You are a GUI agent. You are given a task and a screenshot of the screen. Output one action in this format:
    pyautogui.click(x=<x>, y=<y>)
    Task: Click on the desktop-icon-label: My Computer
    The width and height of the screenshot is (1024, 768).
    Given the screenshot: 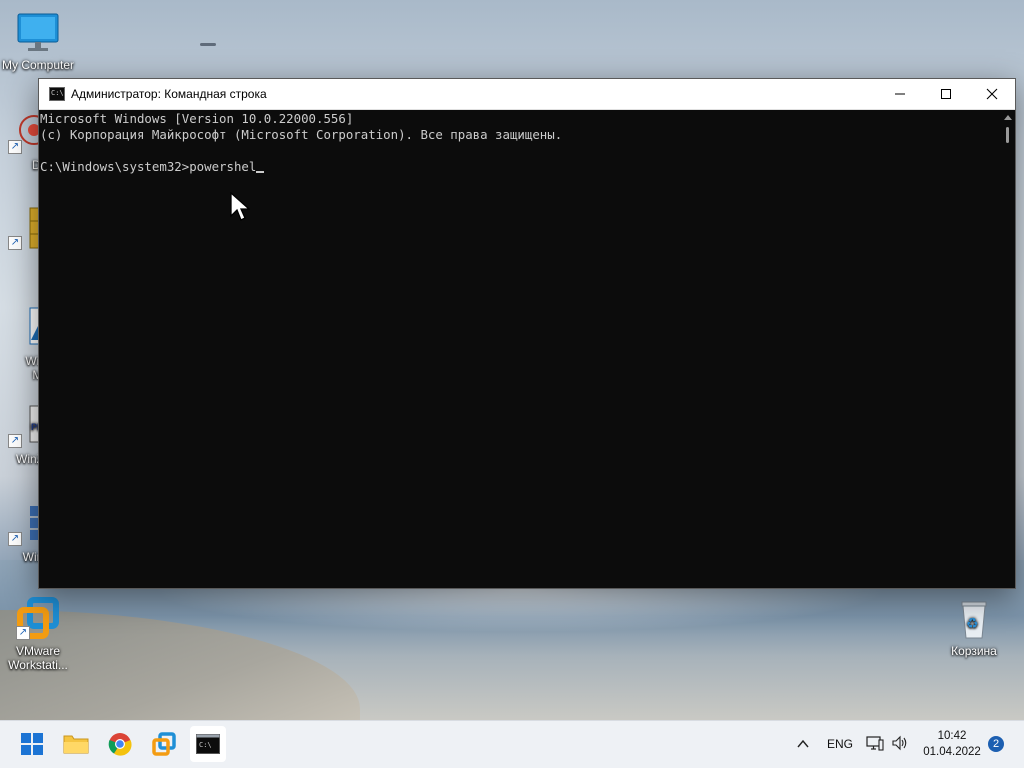 What is the action you would take?
    pyautogui.click(x=38, y=65)
    